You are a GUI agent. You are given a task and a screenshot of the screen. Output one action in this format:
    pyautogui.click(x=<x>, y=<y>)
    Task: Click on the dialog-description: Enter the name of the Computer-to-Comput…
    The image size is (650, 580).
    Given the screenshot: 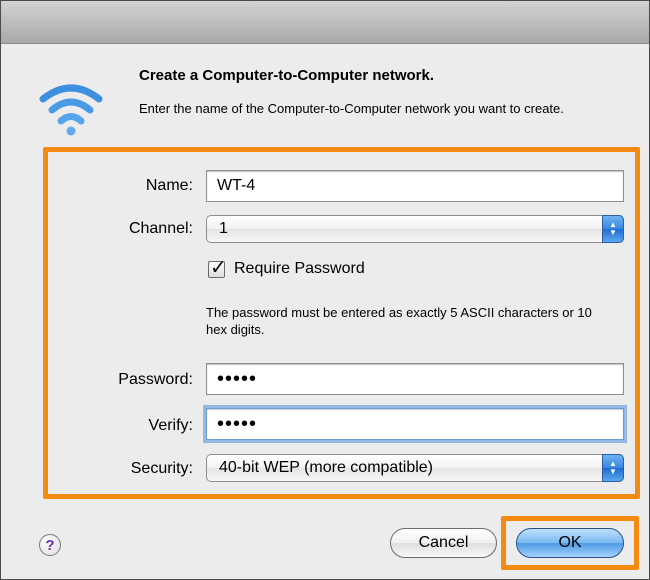 What is the action you would take?
    pyautogui.click(x=351, y=108)
    